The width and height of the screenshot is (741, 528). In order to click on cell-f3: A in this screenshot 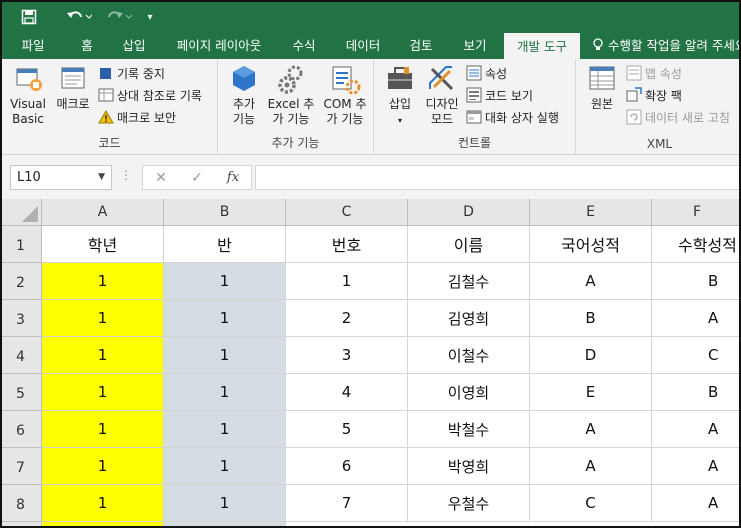, I will do `click(695, 318)`.